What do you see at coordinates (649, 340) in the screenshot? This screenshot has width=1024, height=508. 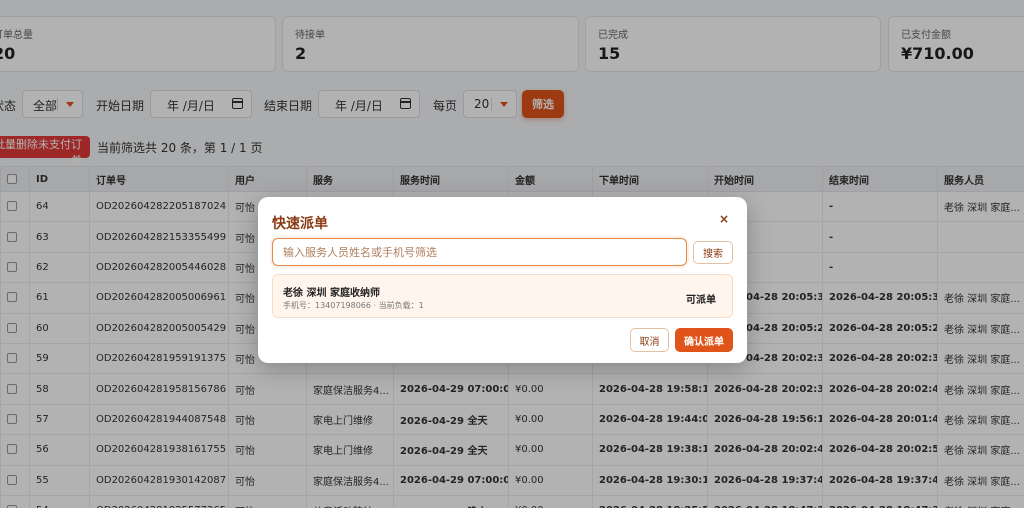 I see `cancel-button: 取消` at bounding box center [649, 340].